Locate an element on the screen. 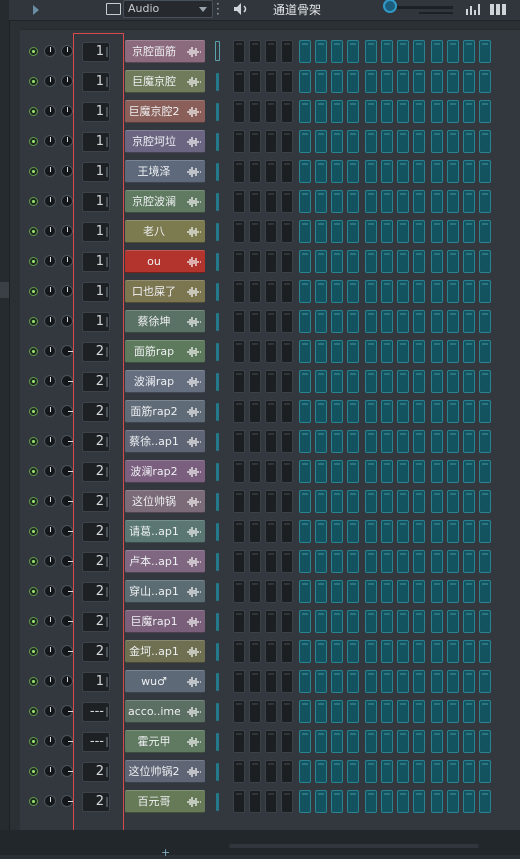 This screenshot has width=520, height=859. channel-name-button: 面筋rap is located at coordinates (165, 351).